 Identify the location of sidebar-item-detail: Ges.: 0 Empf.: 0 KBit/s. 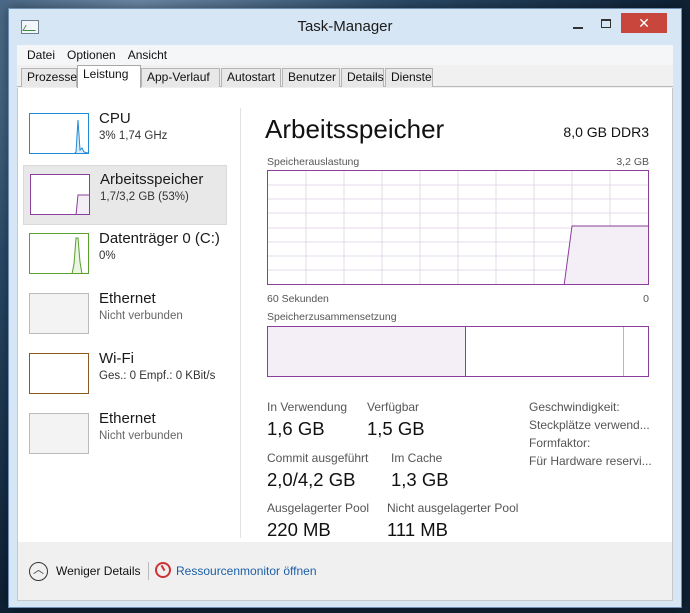
(157, 376).